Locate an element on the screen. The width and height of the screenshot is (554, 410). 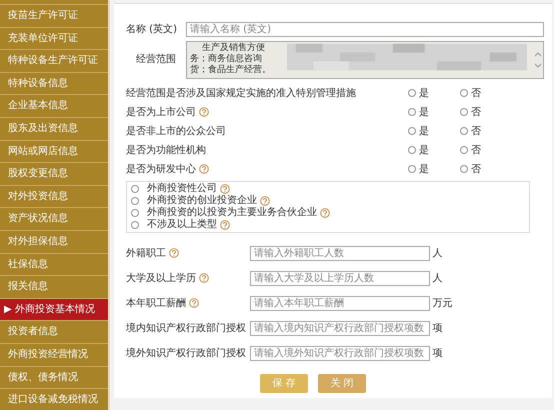
scope-text-line: 货；食品生产经营。 is located at coordinates (230, 70).